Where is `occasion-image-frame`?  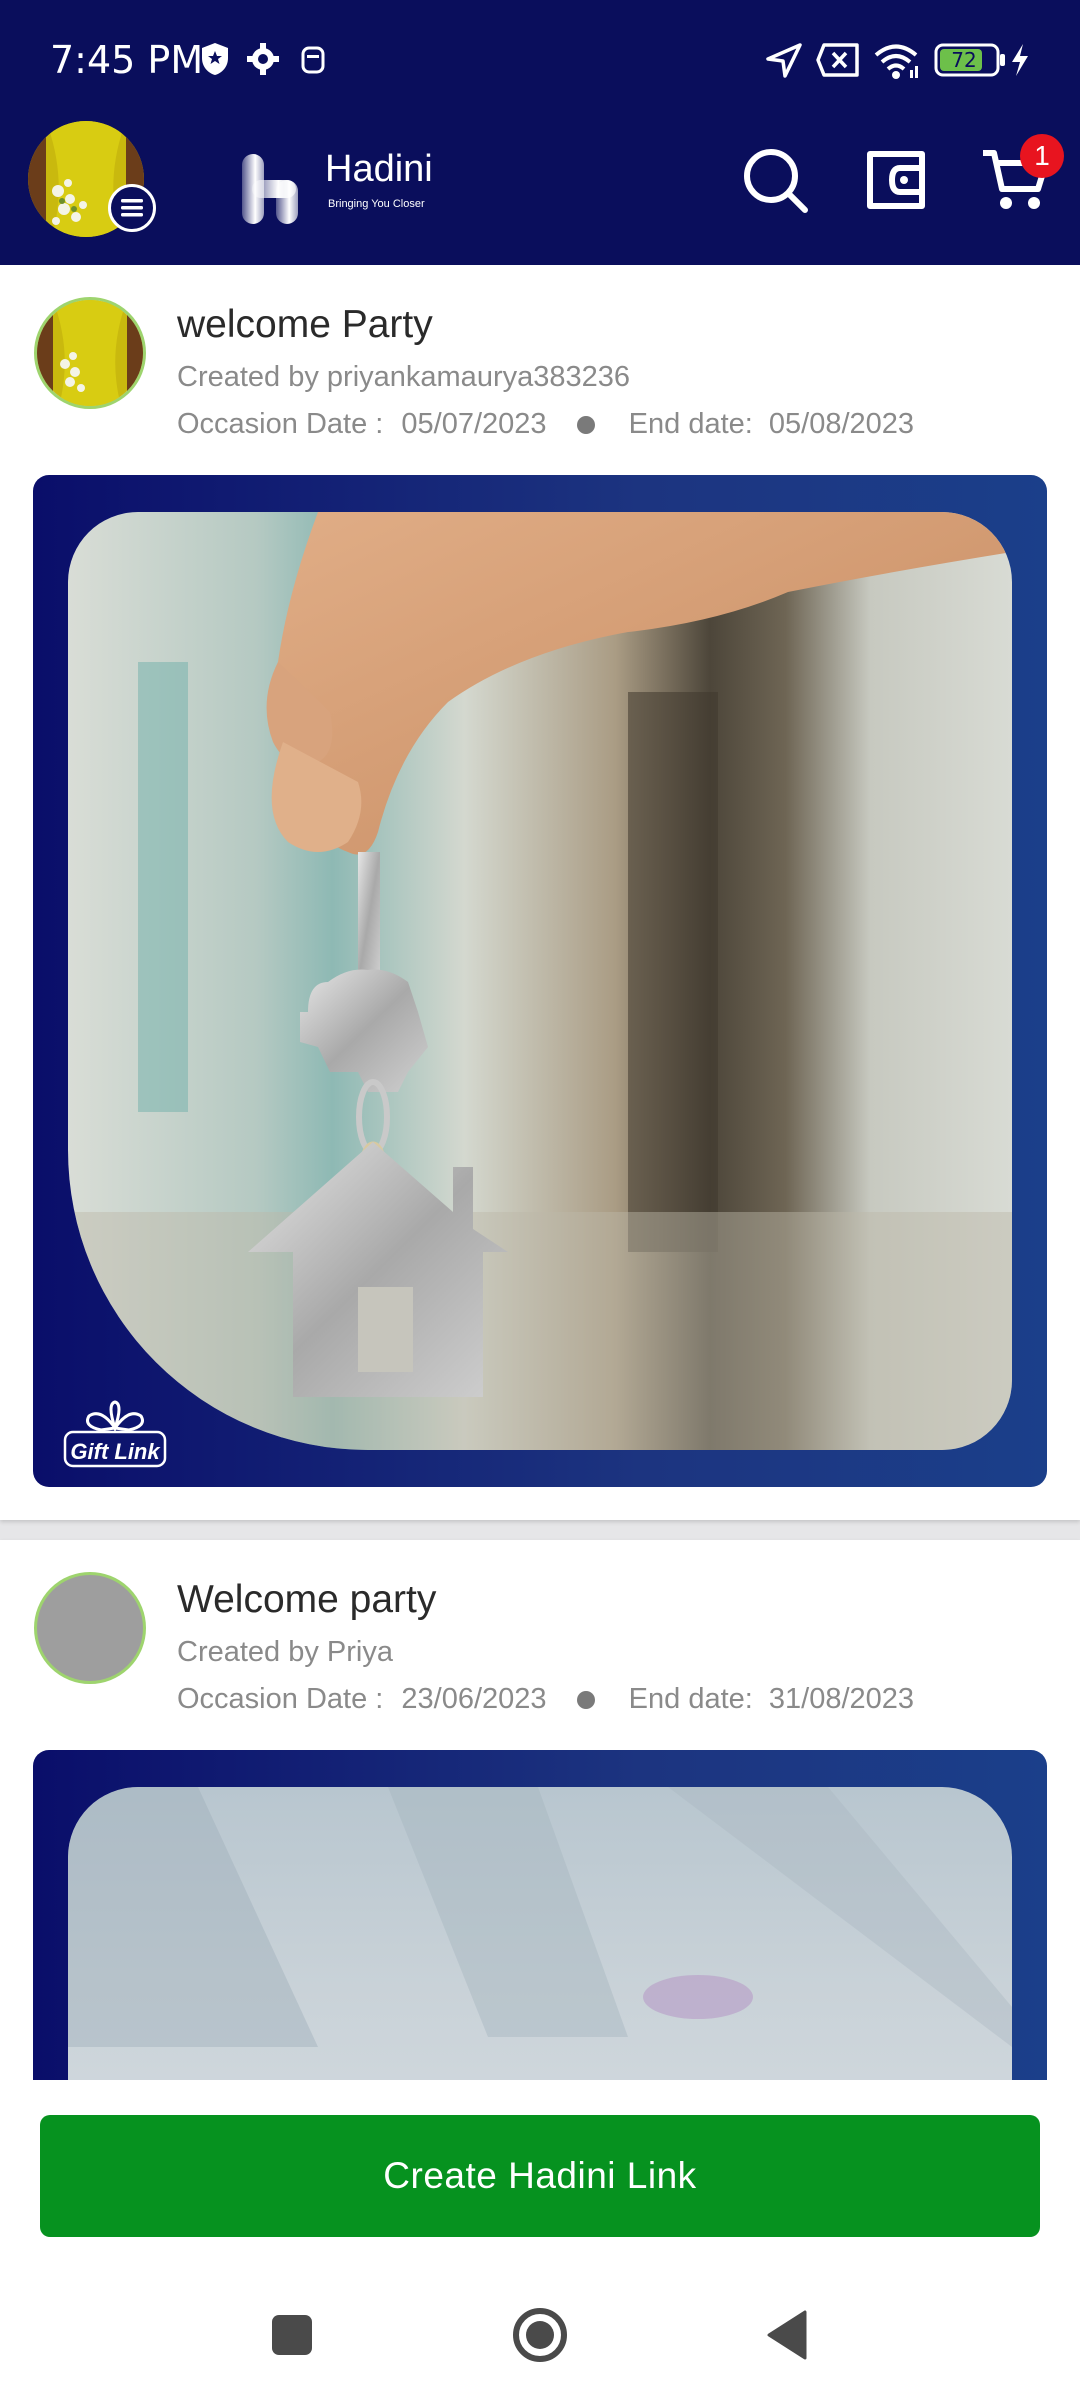 occasion-image-frame is located at coordinates (540, 1915).